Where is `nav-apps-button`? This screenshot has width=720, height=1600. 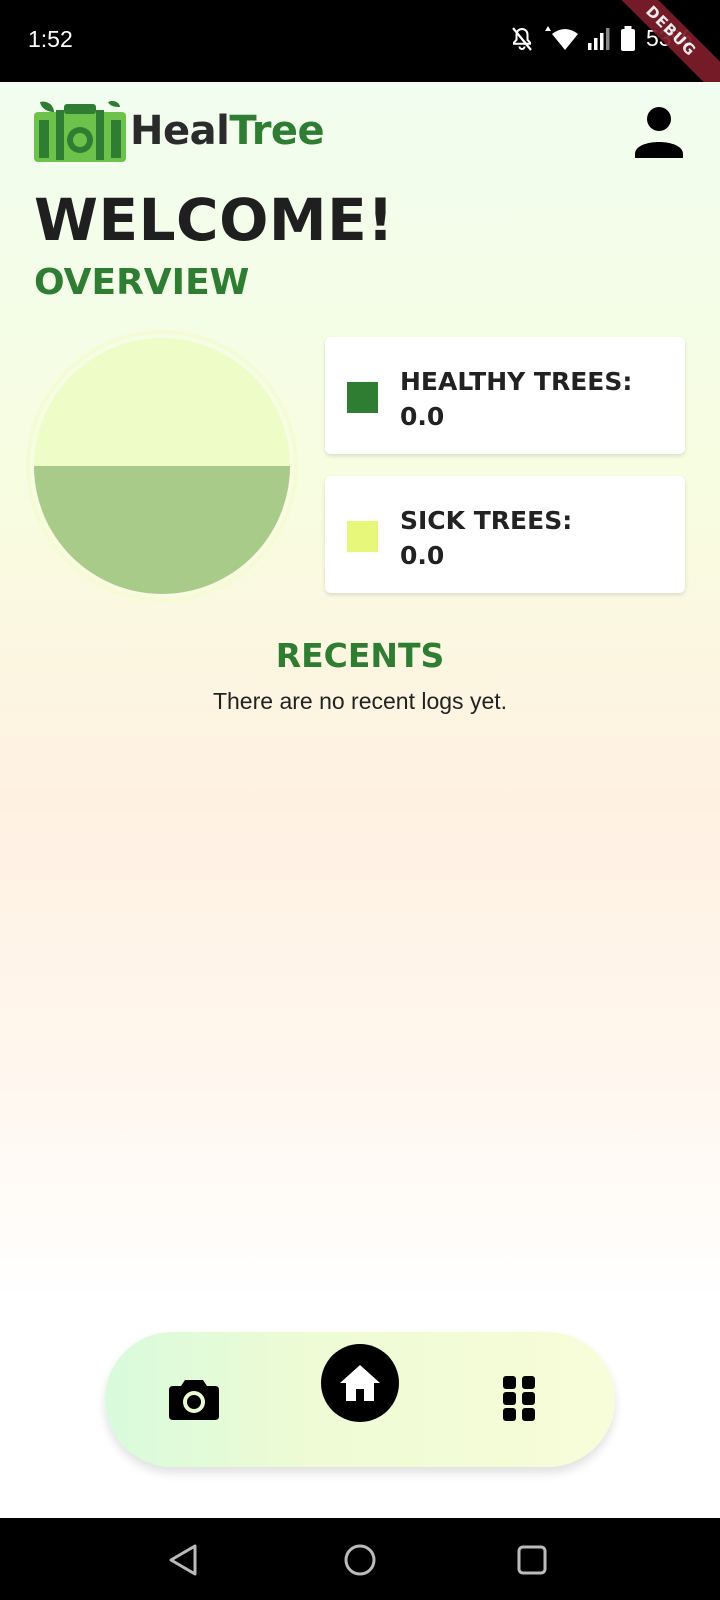 nav-apps-button is located at coordinates (519, 1398).